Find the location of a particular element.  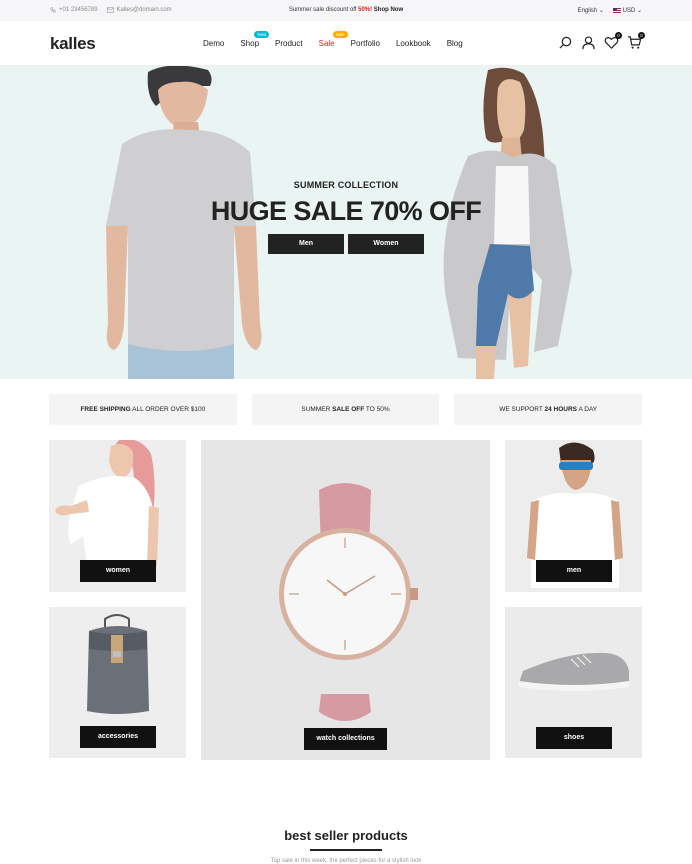

currency-selector: USD ⌄ is located at coordinates (627, 10).